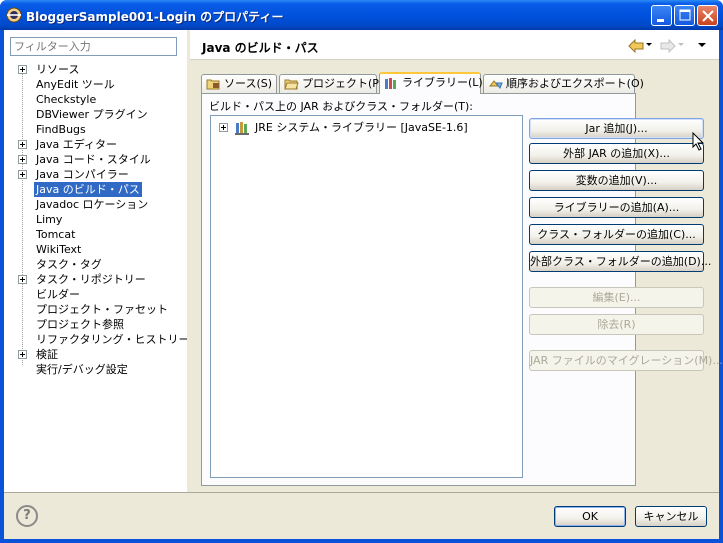 The width and height of the screenshot is (723, 543). I want to click on close-button, so click(707, 15).